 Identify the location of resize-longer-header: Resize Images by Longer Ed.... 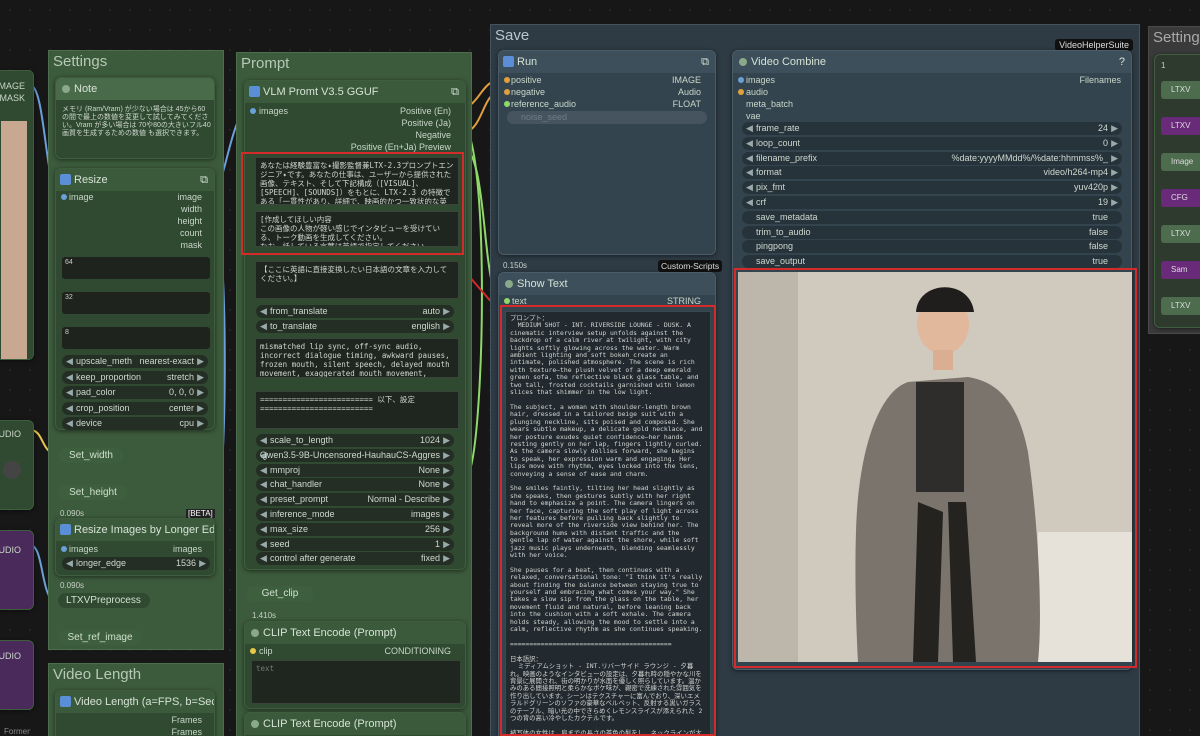
(135, 530).